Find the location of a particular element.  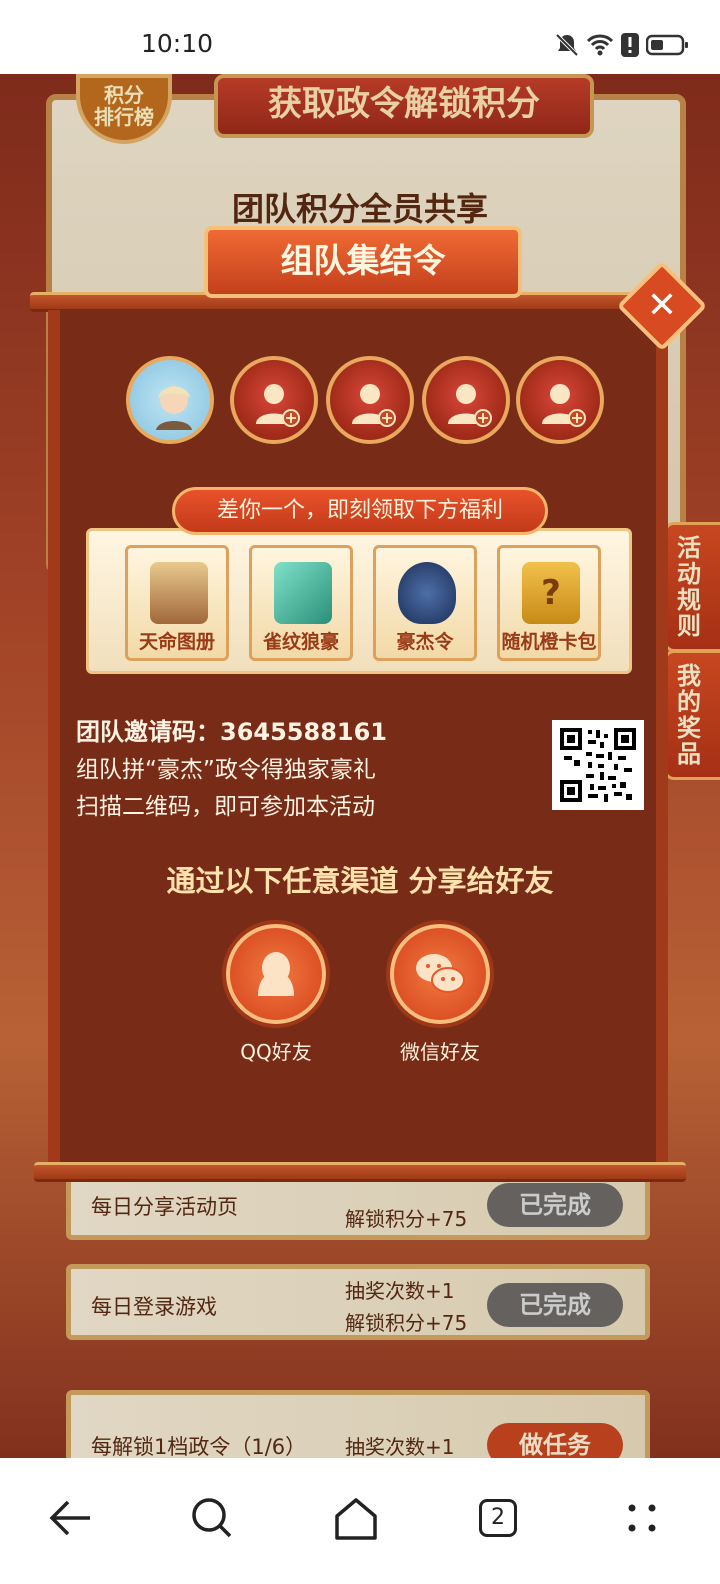

alert-icon is located at coordinates (630, 45).